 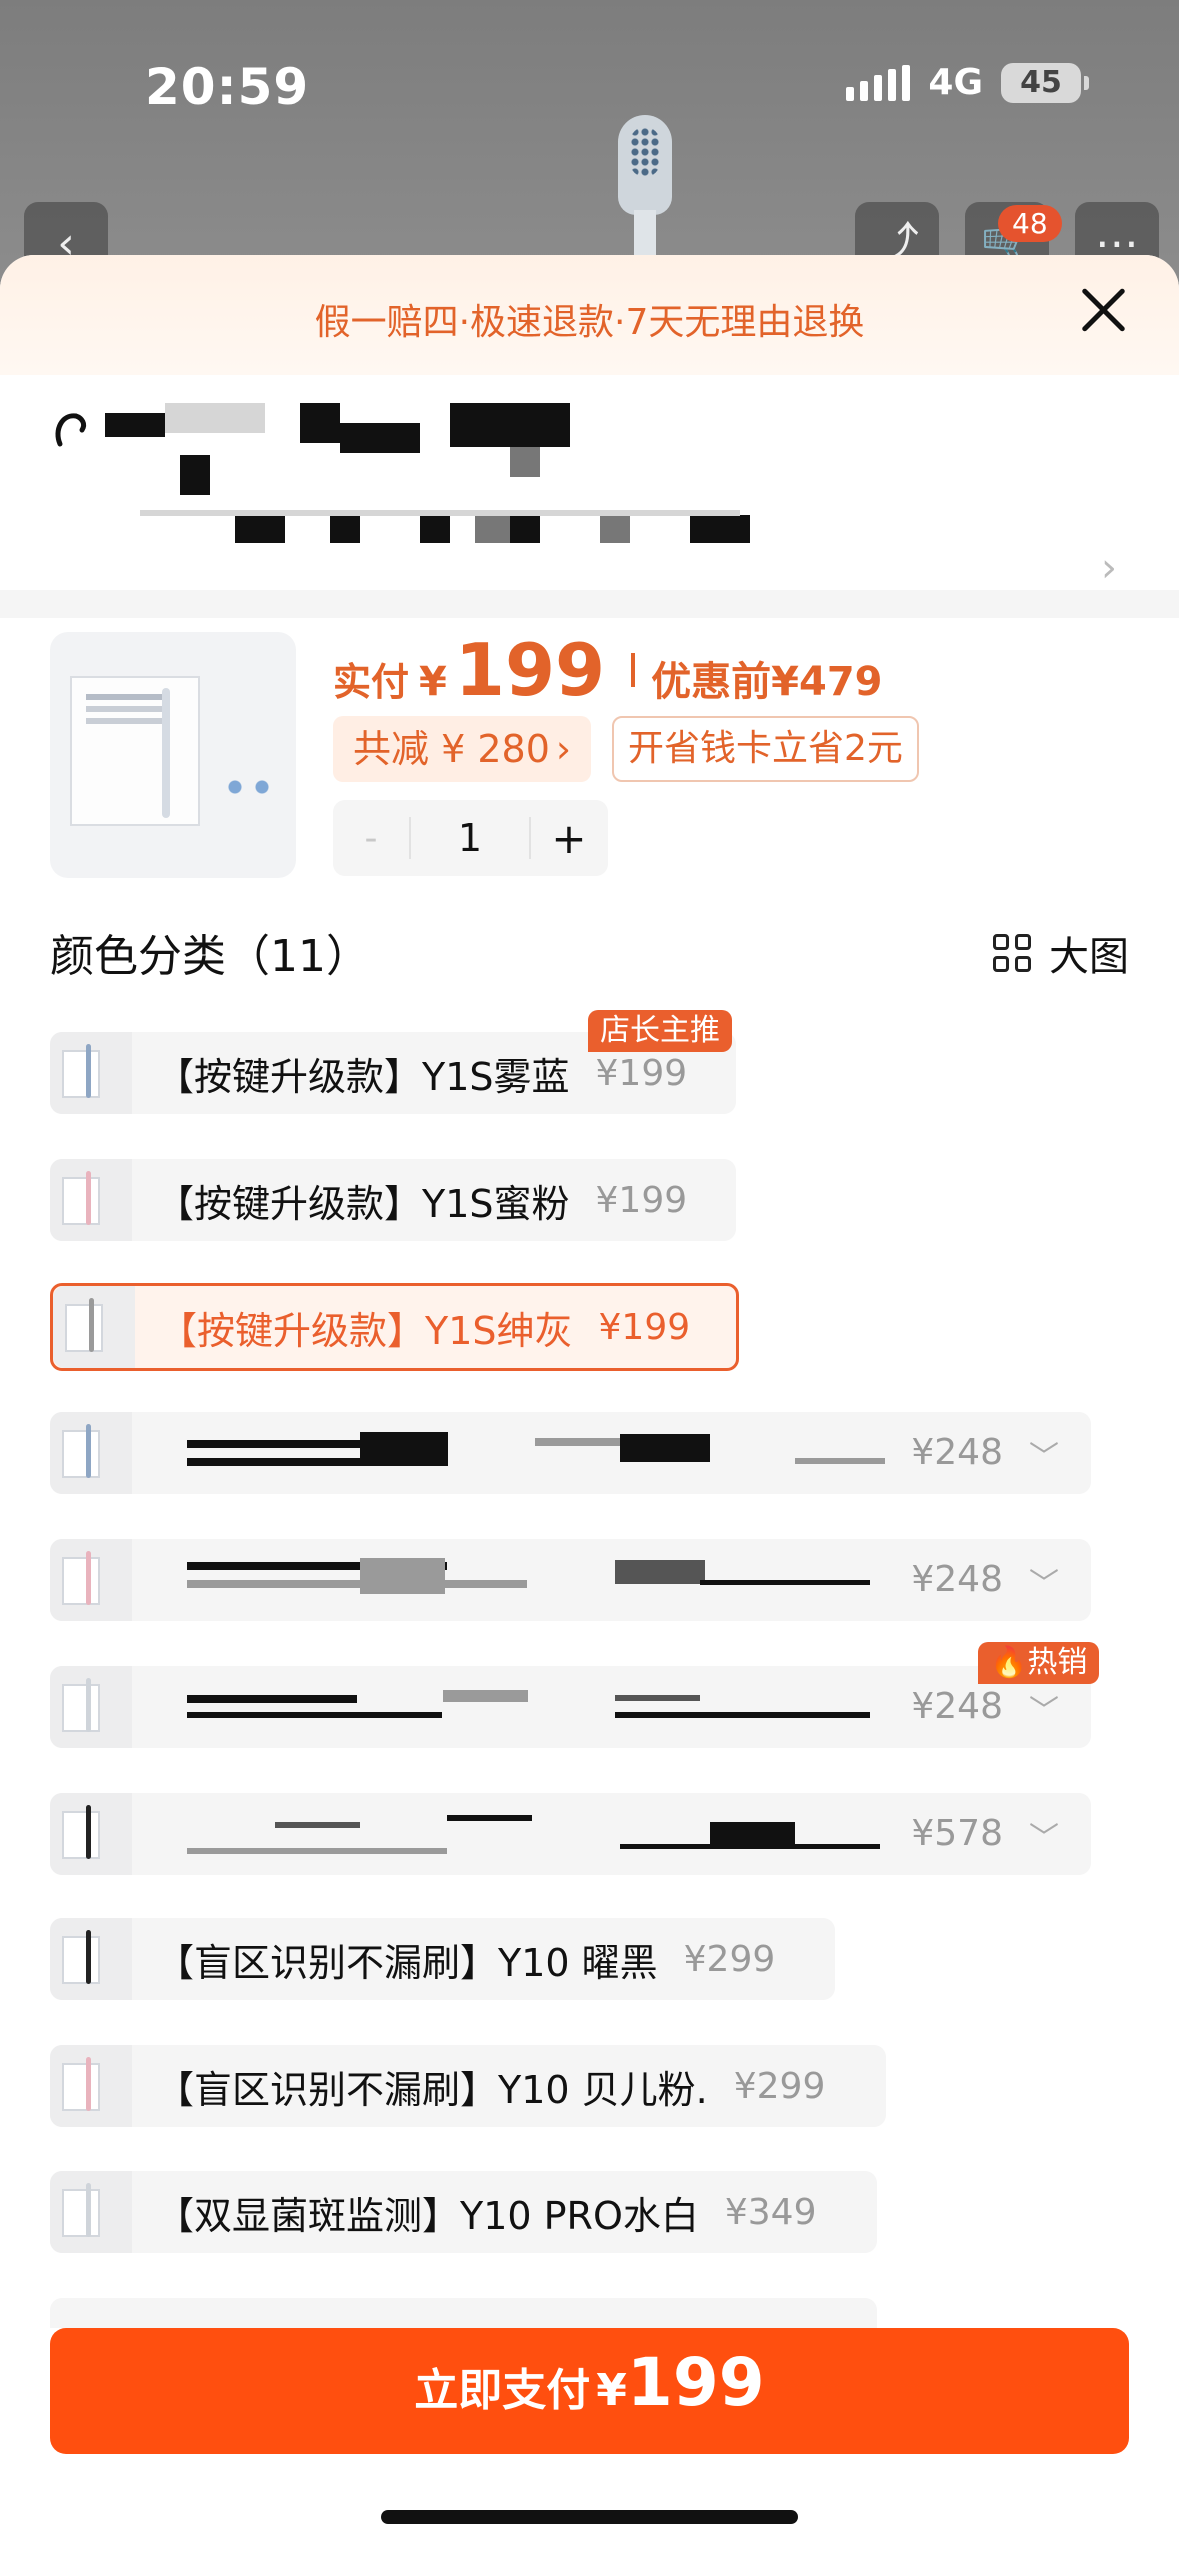 I want to click on toothbrush-image, so click(x=645, y=165).